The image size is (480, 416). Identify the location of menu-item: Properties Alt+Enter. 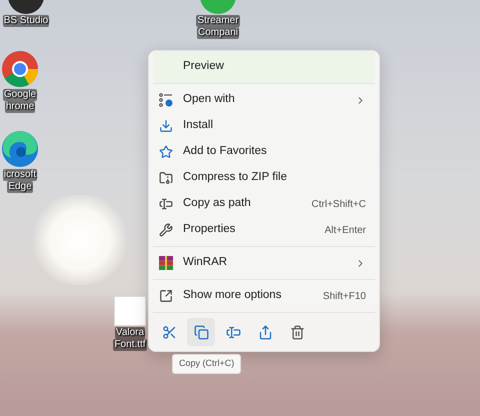
(264, 230).